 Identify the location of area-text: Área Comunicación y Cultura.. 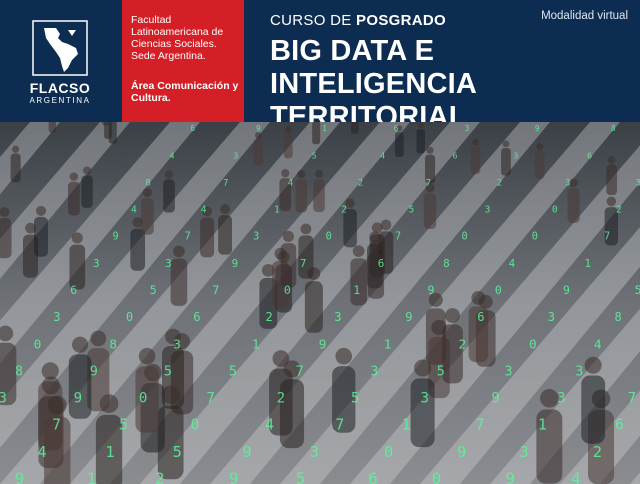
(185, 92).